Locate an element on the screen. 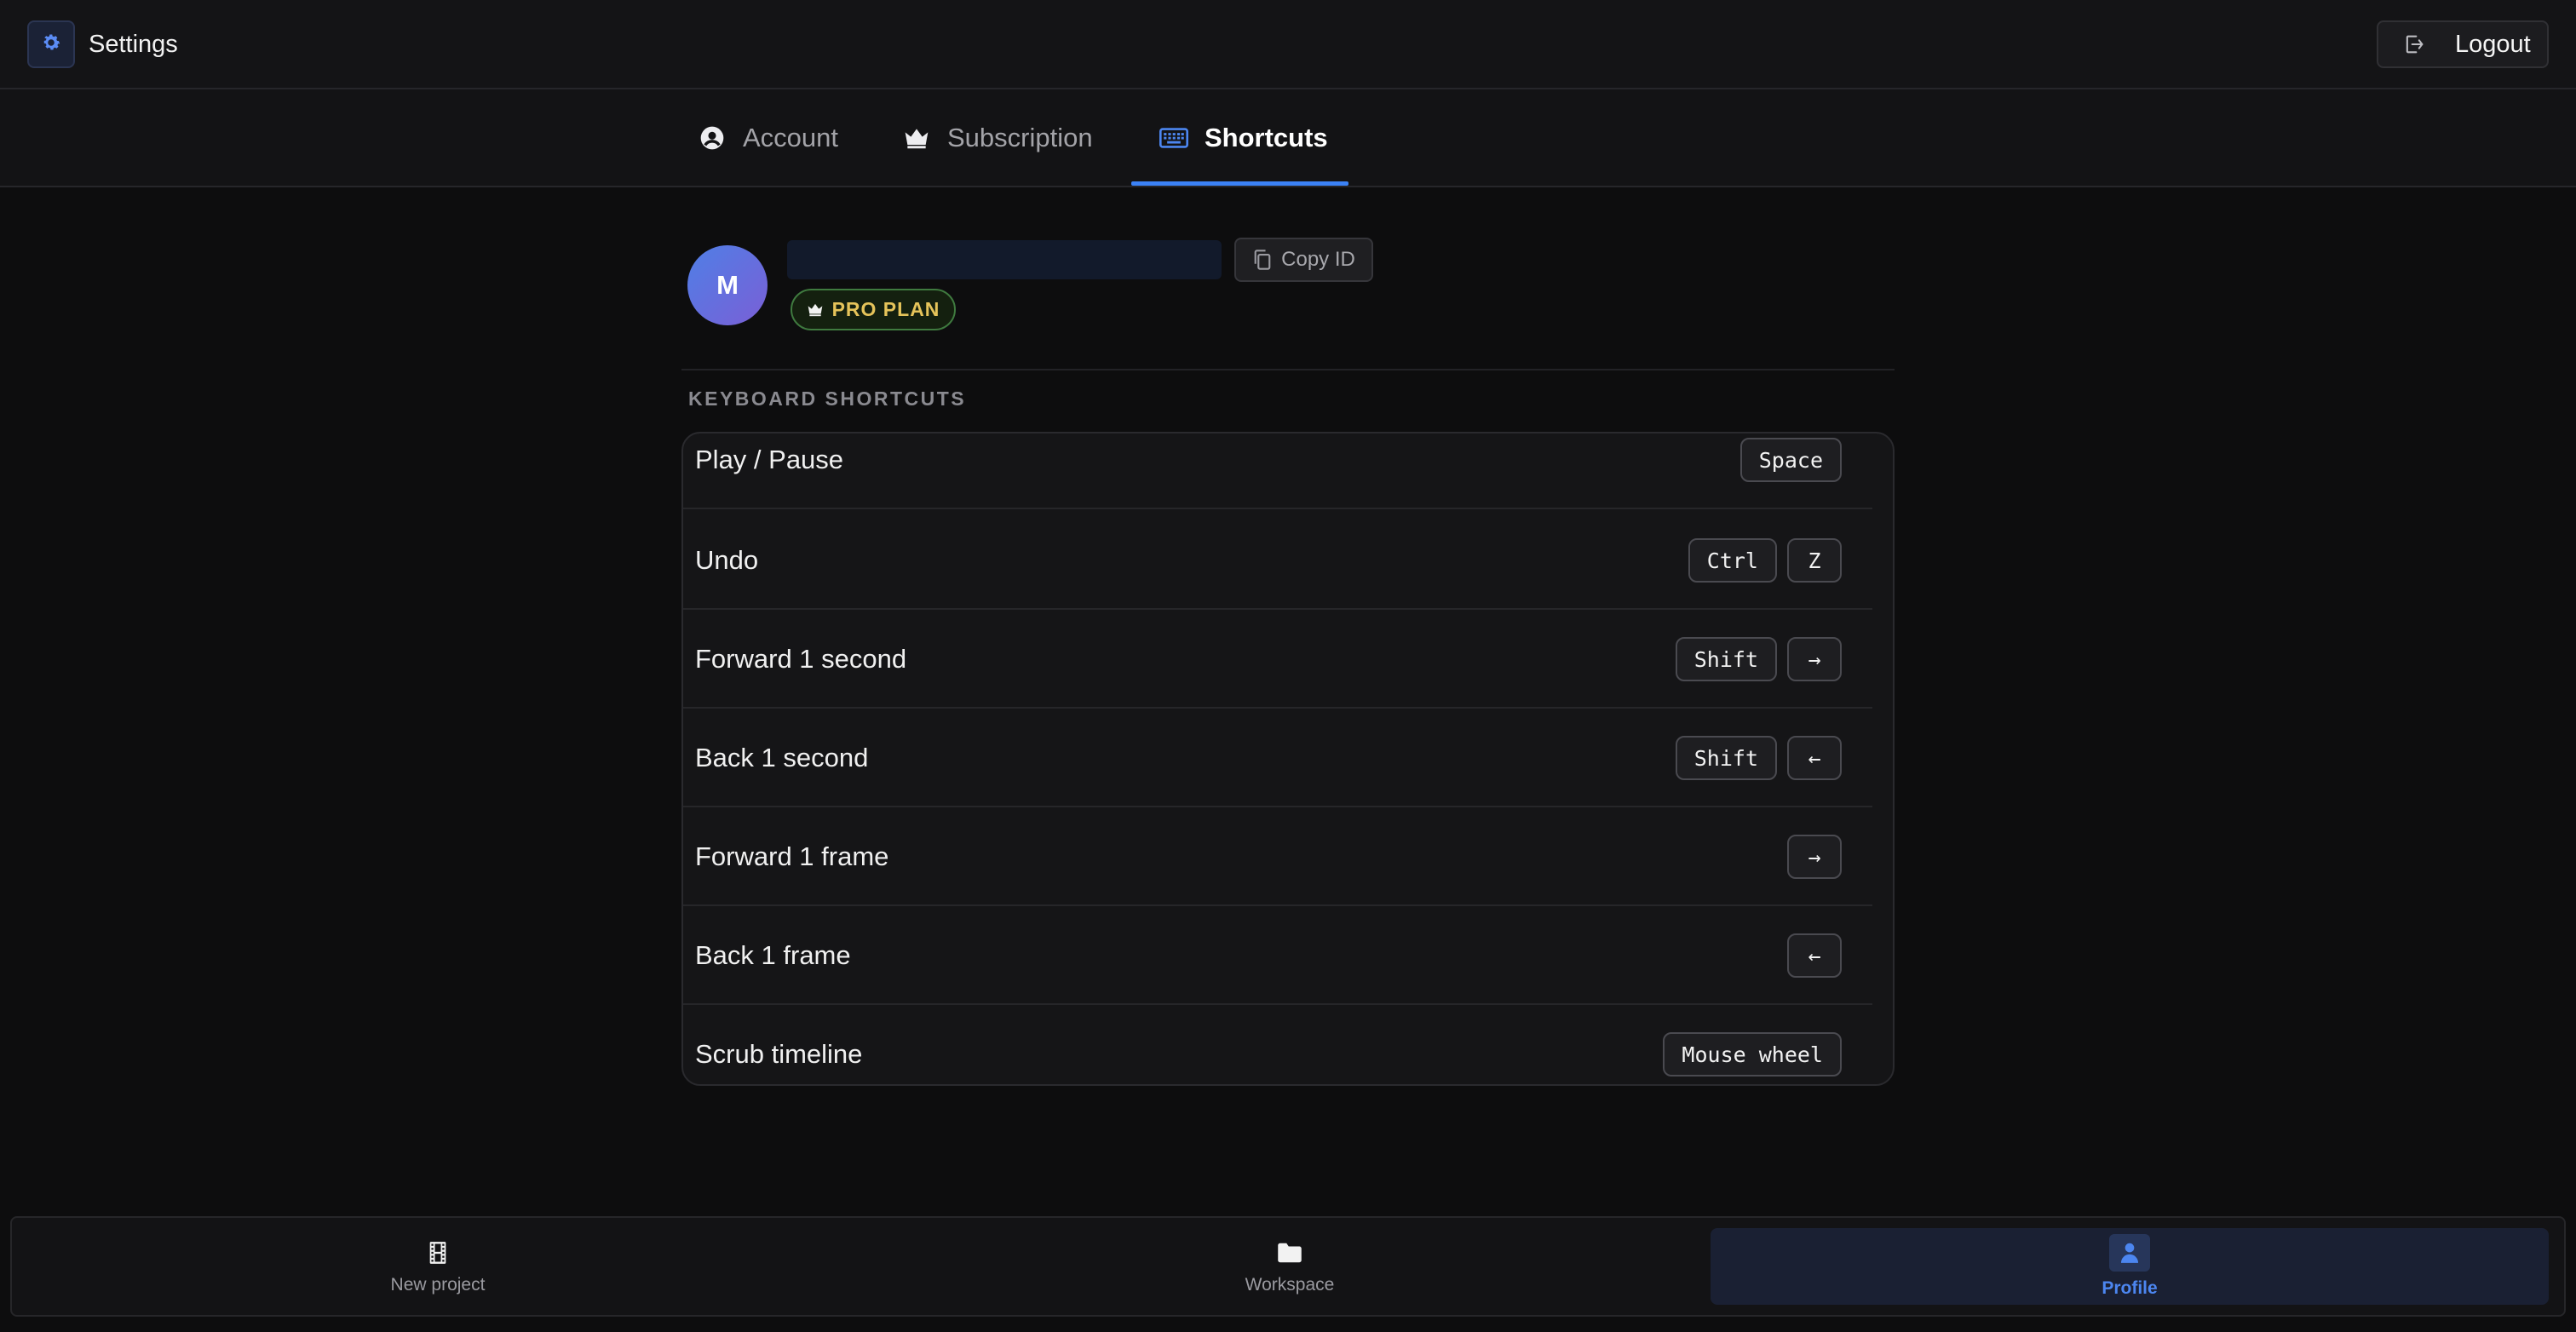 This screenshot has width=2576, height=1332. list-item: Back 1 frame ← is located at coordinates (1278, 955).